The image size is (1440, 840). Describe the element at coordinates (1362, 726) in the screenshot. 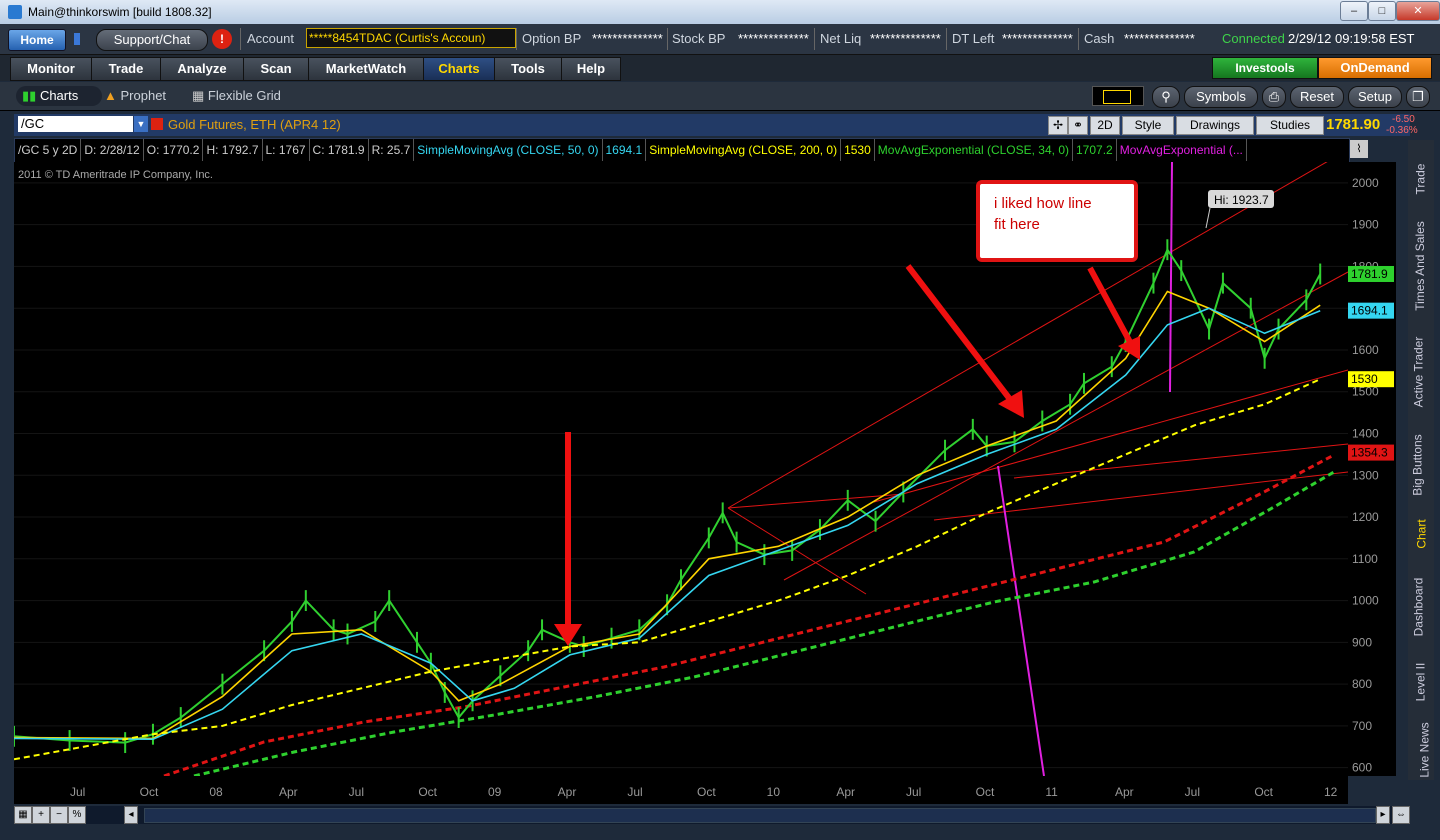

I see `y-tick-label: 700` at that location.